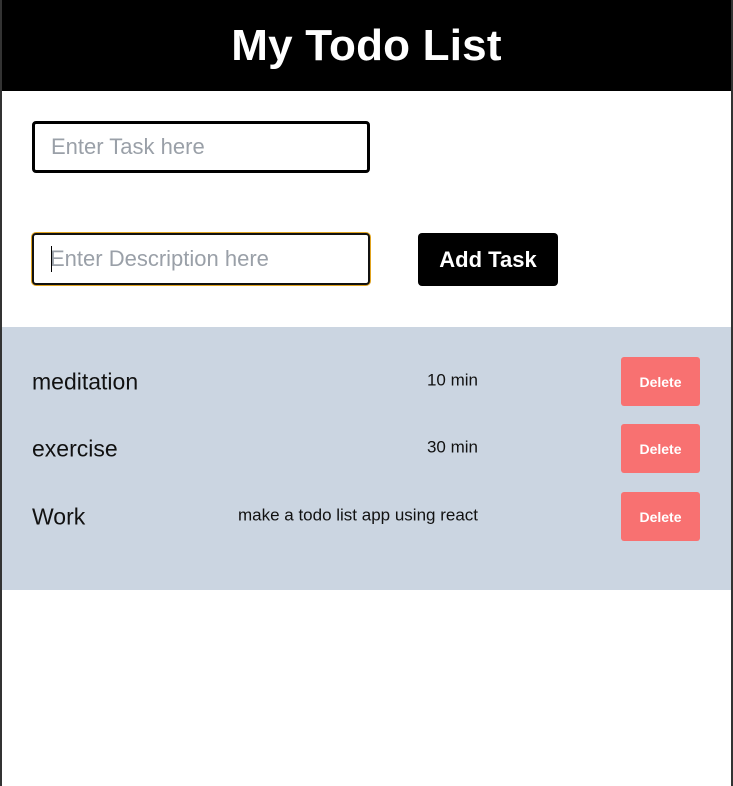 The width and height of the screenshot is (733, 786). What do you see at coordinates (59, 516) in the screenshot?
I see `todo-name: Work` at bounding box center [59, 516].